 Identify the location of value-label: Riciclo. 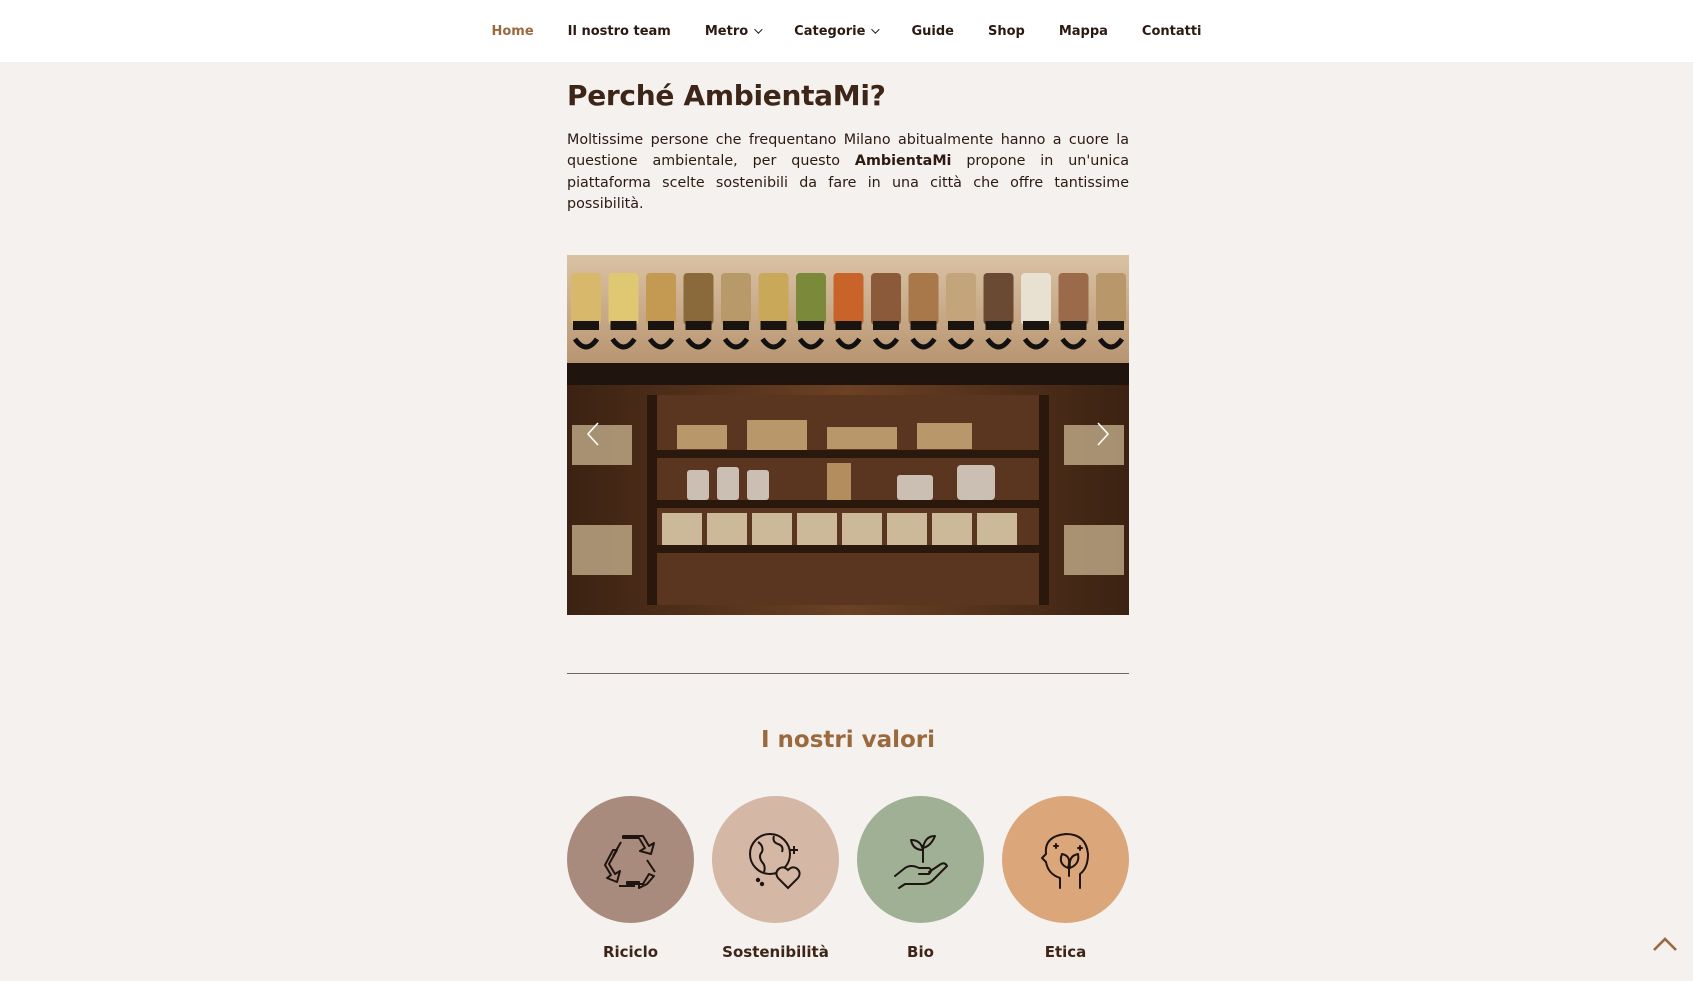
(630, 952).